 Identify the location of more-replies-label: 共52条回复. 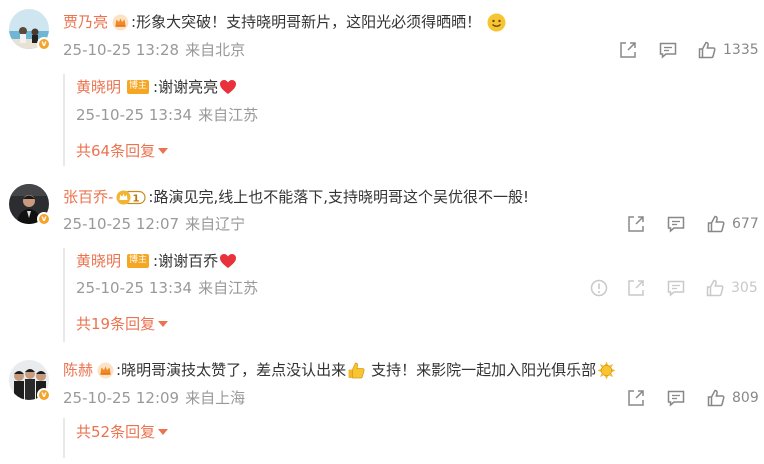
(116, 432).